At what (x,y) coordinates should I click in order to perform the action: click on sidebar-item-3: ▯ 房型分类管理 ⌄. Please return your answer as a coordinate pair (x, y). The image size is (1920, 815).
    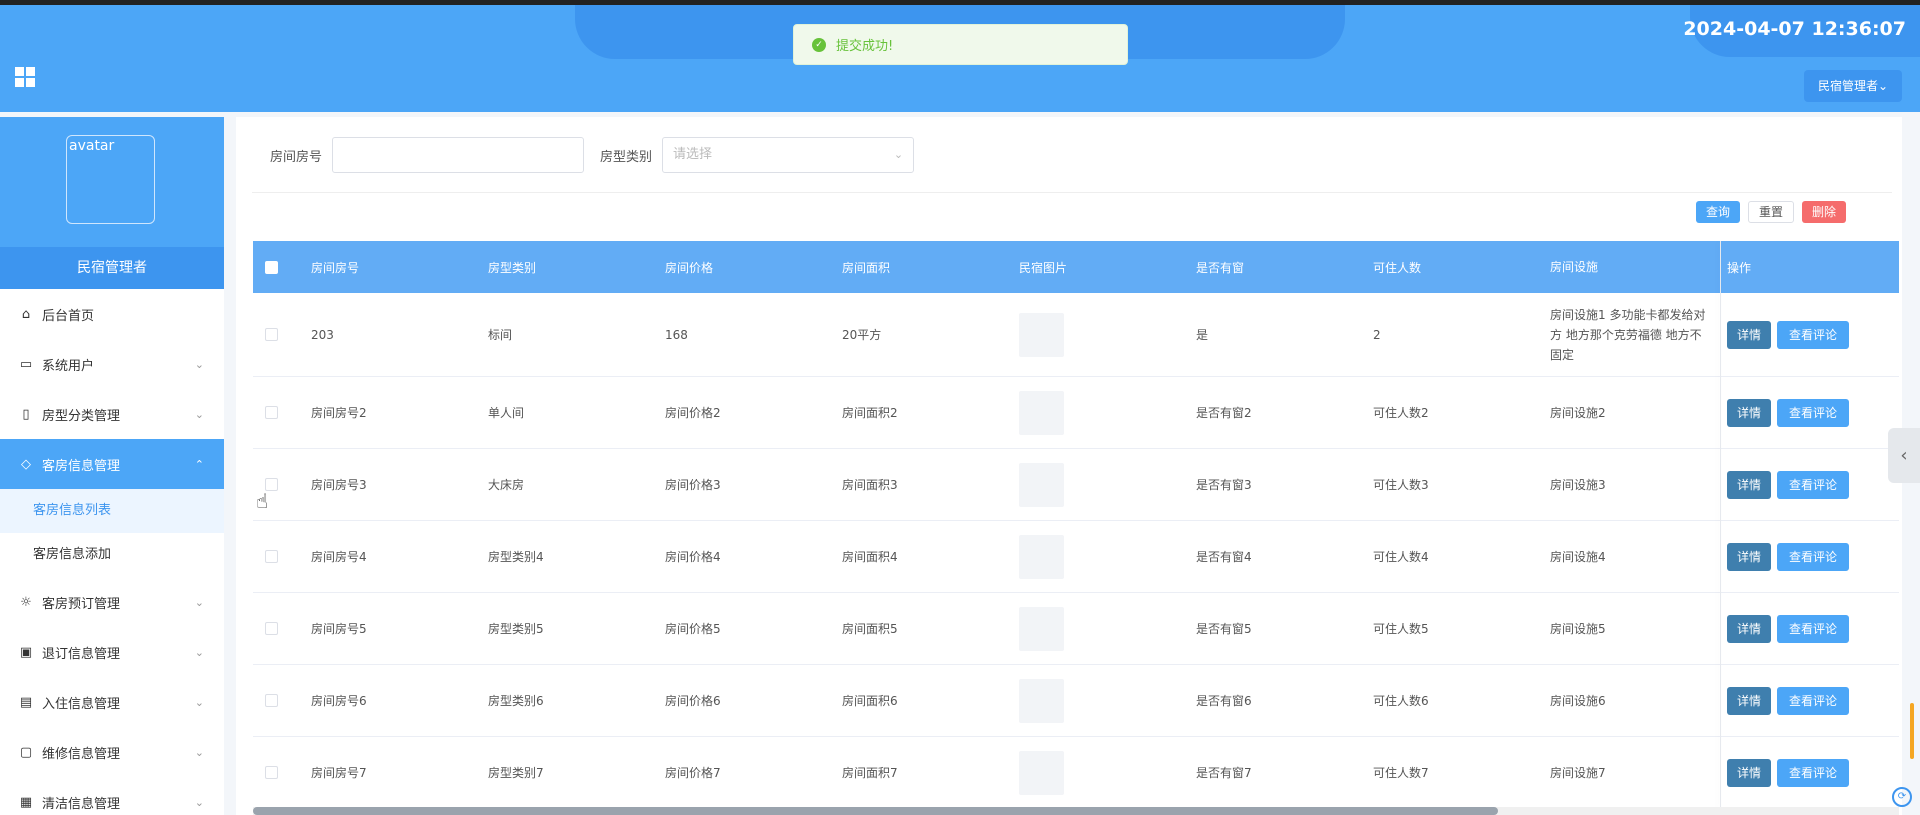
    Looking at the image, I should click on (112, 414).